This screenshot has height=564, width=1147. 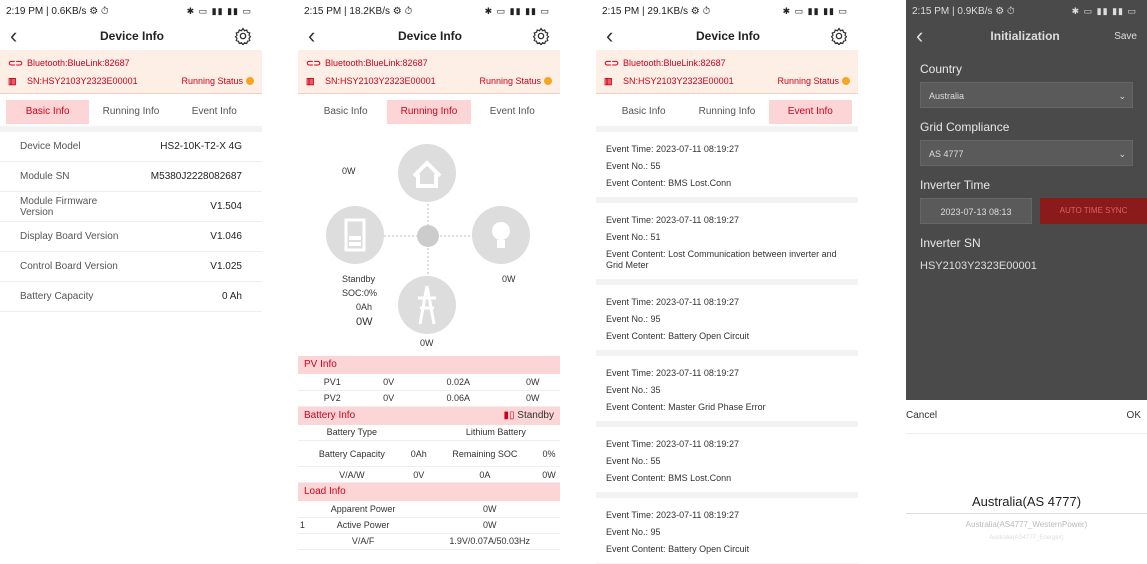 I want to click on battery-icon, so click(x=355, y=235).